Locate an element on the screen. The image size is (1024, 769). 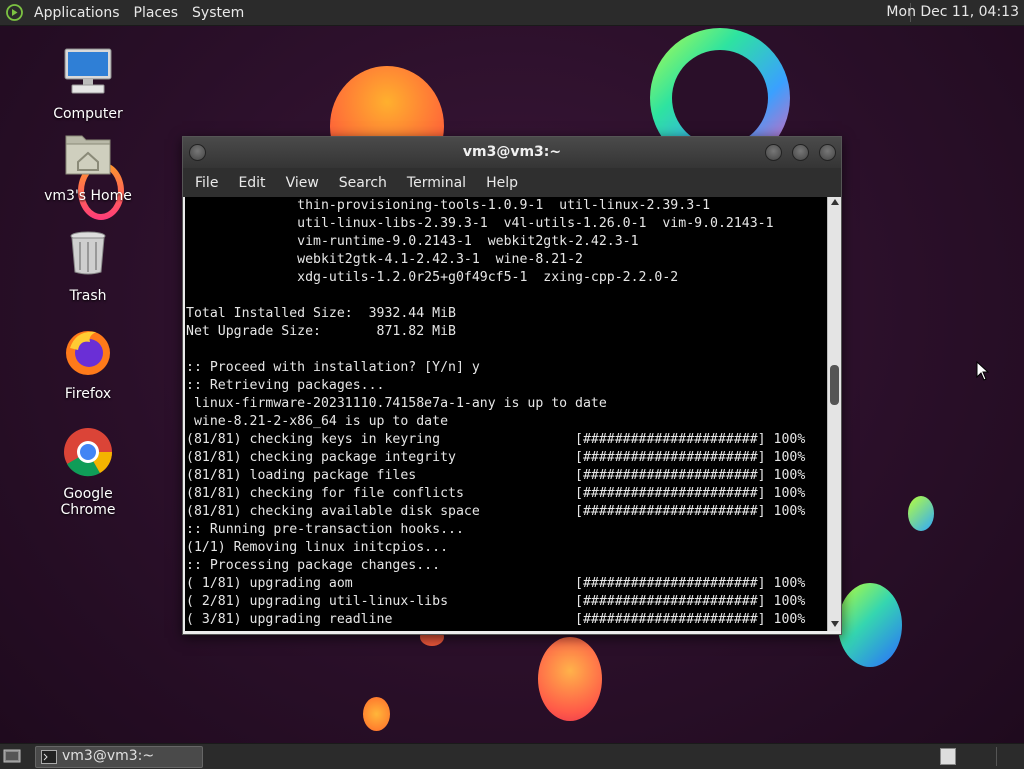
terminal-line: Net Upgrade Size: 871.82 MiB is located at coordinates (321, 331).